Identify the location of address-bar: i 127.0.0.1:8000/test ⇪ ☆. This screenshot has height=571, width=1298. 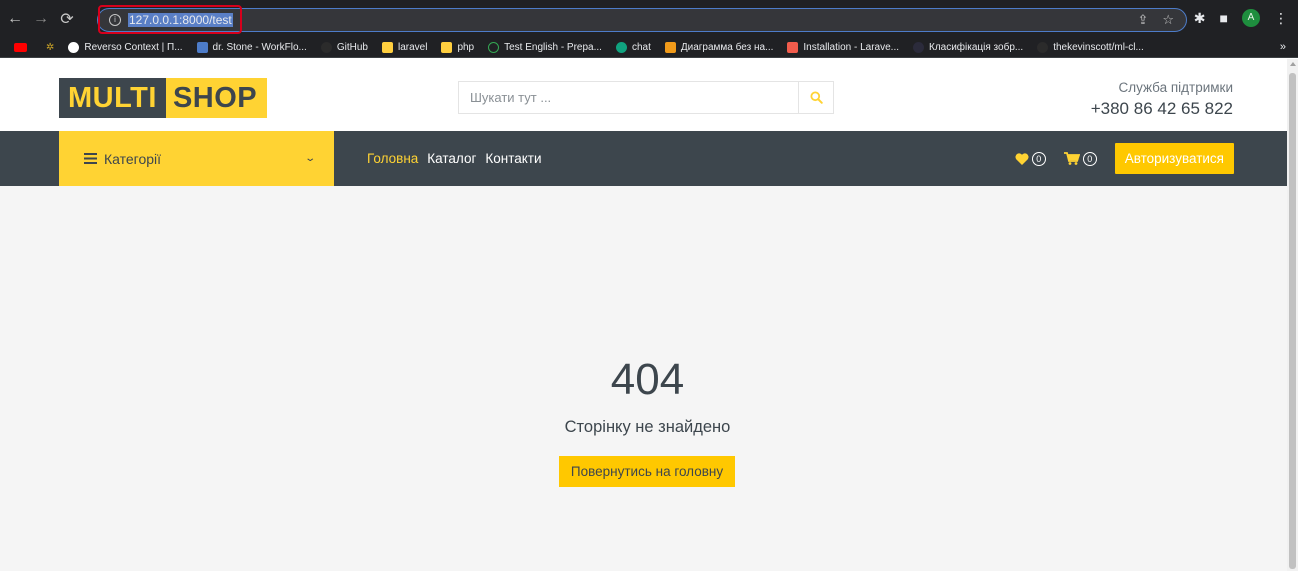
(642, 20).